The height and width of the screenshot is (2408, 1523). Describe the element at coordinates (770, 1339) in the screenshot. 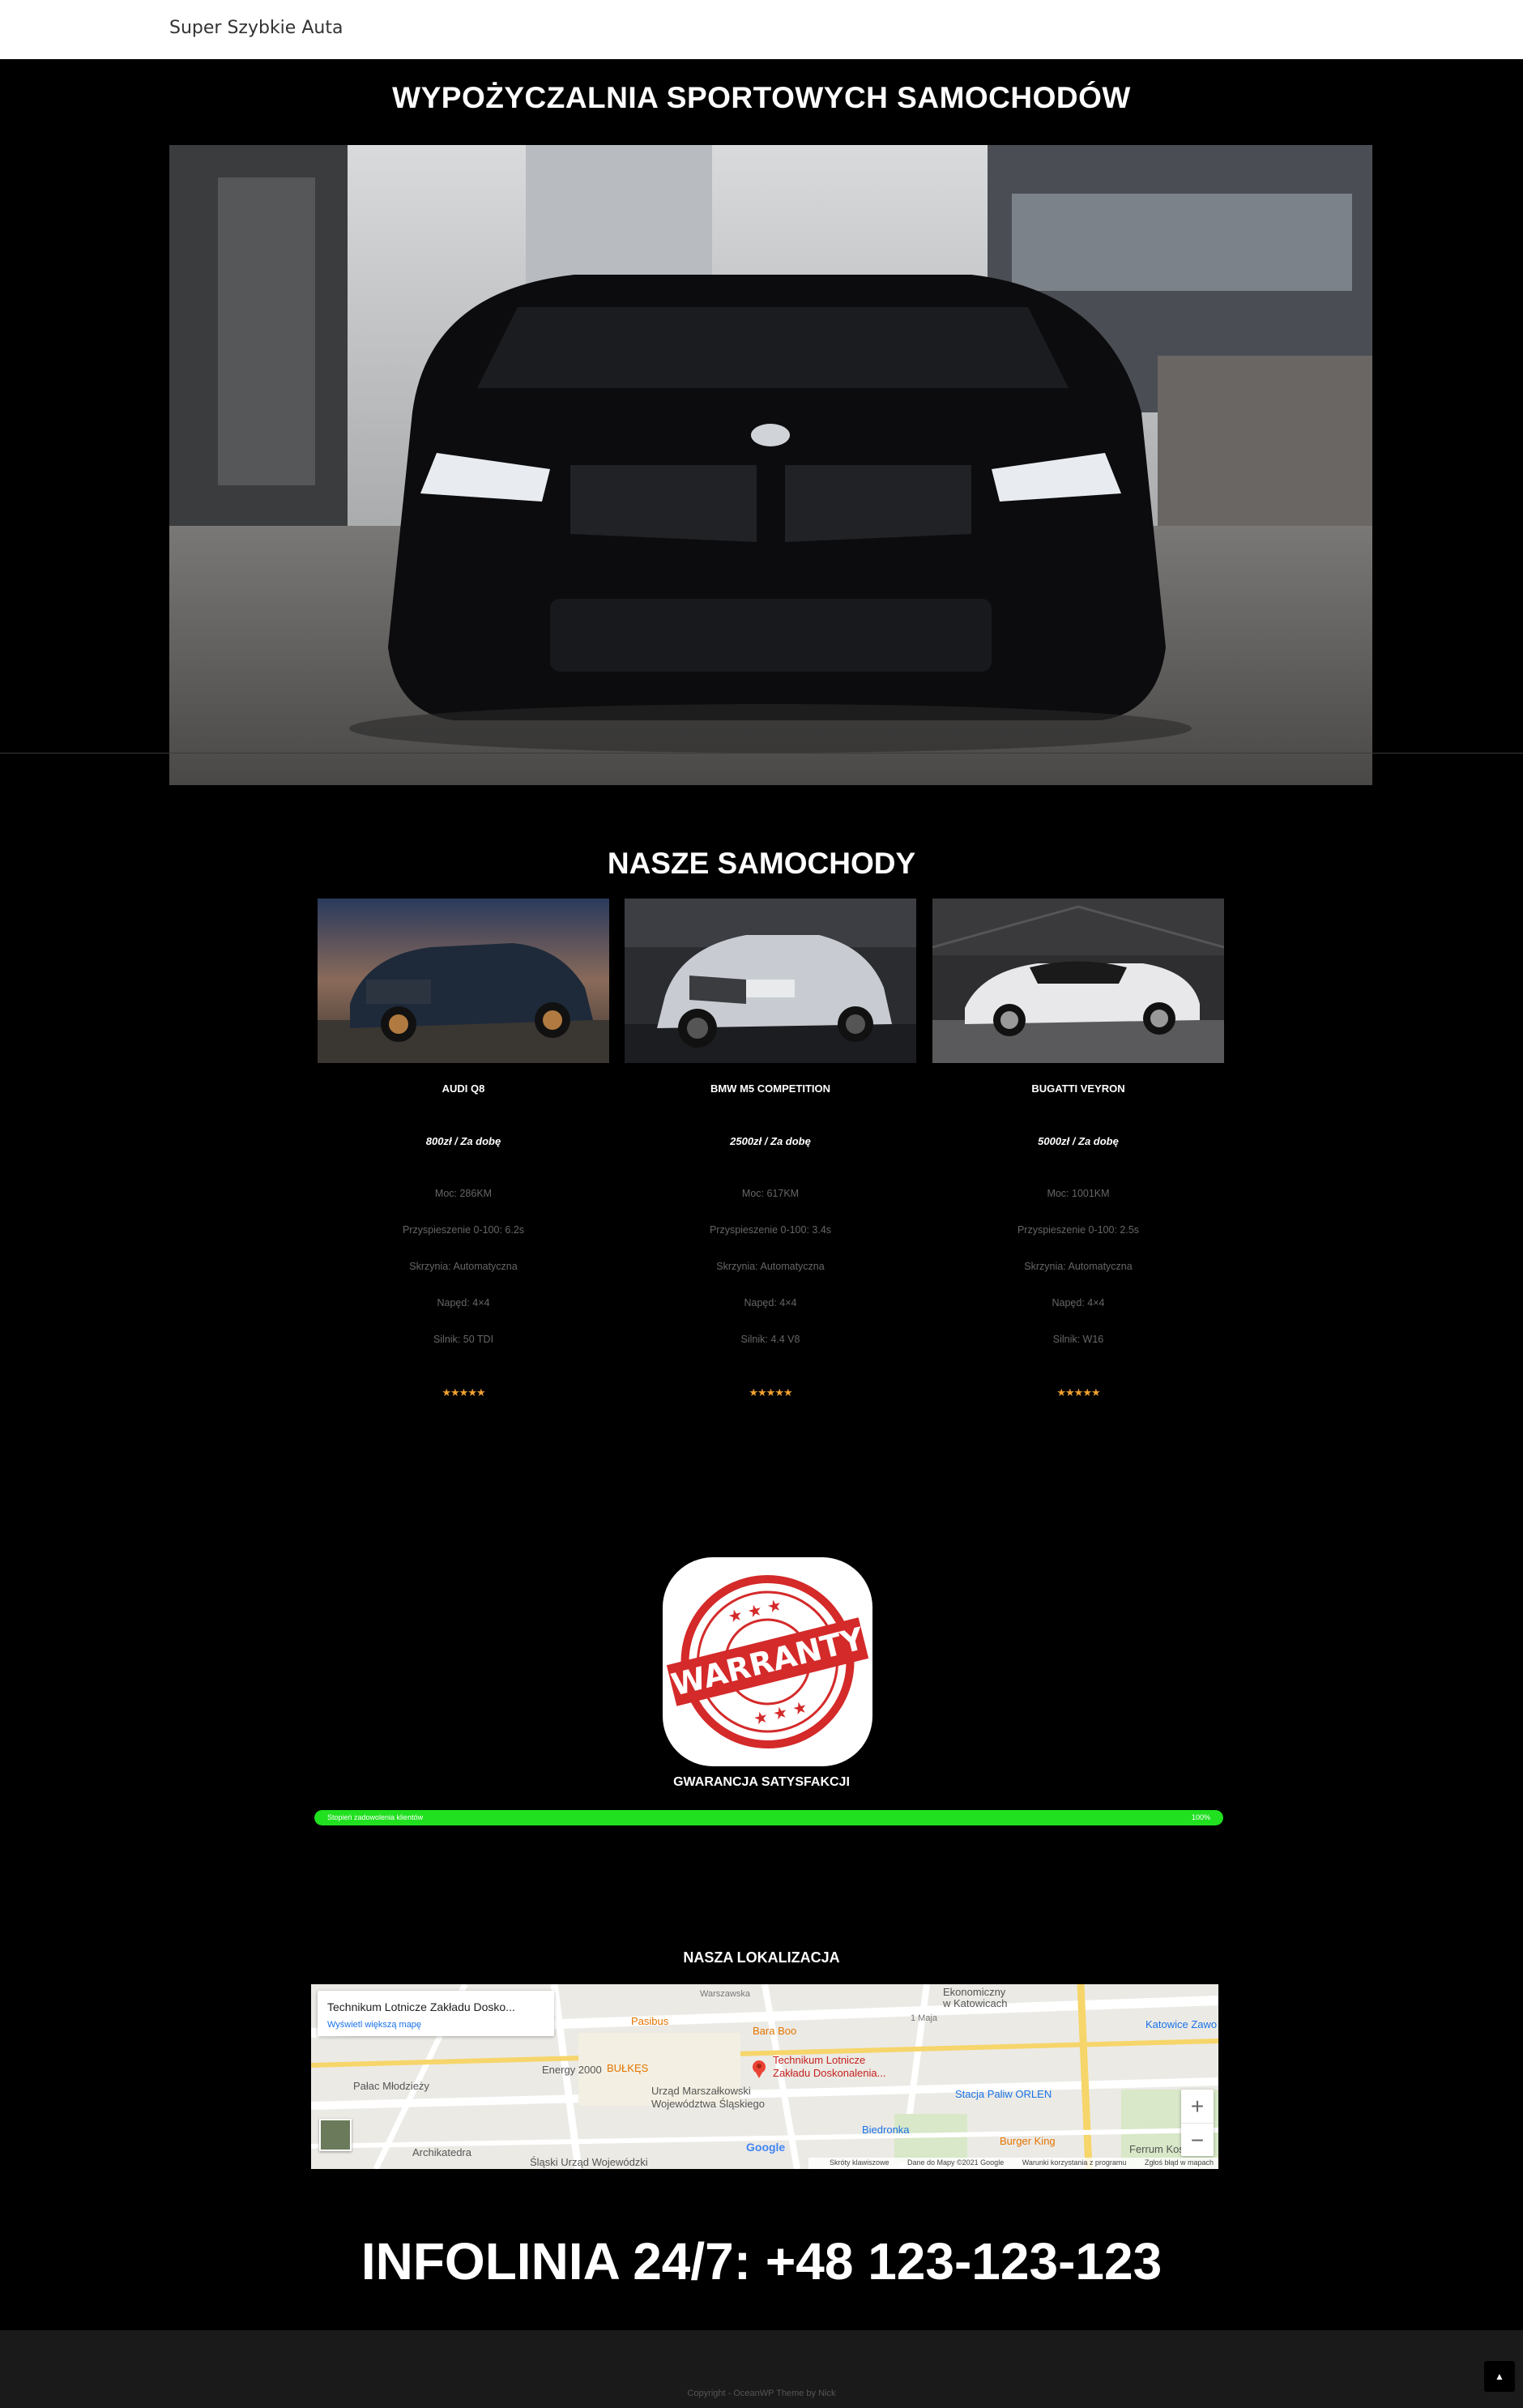

I see `car-spec-engine: Silnik: 4.4 V8` at that location.